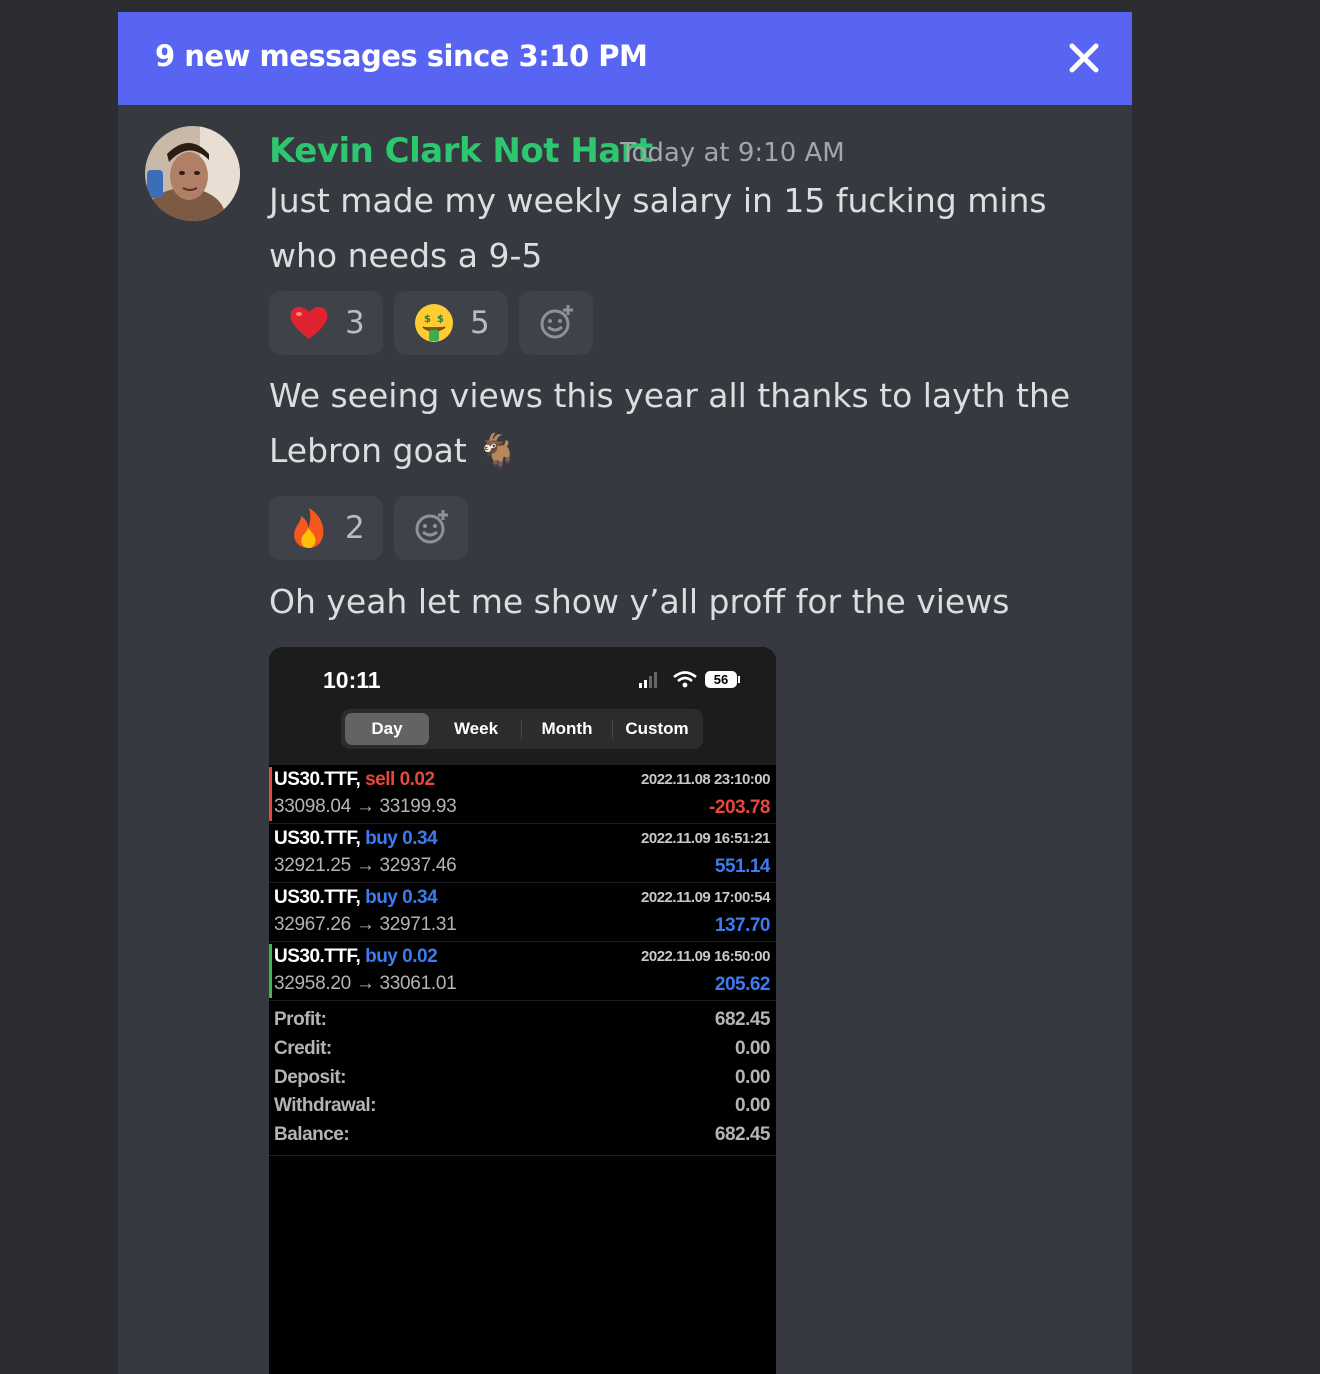 This screenshot has height=1374, width=1320. Describe the element at coordinates (732, 153) in the screenshot. I see `message-timestamp: Today at 9:10 AM` at that location.